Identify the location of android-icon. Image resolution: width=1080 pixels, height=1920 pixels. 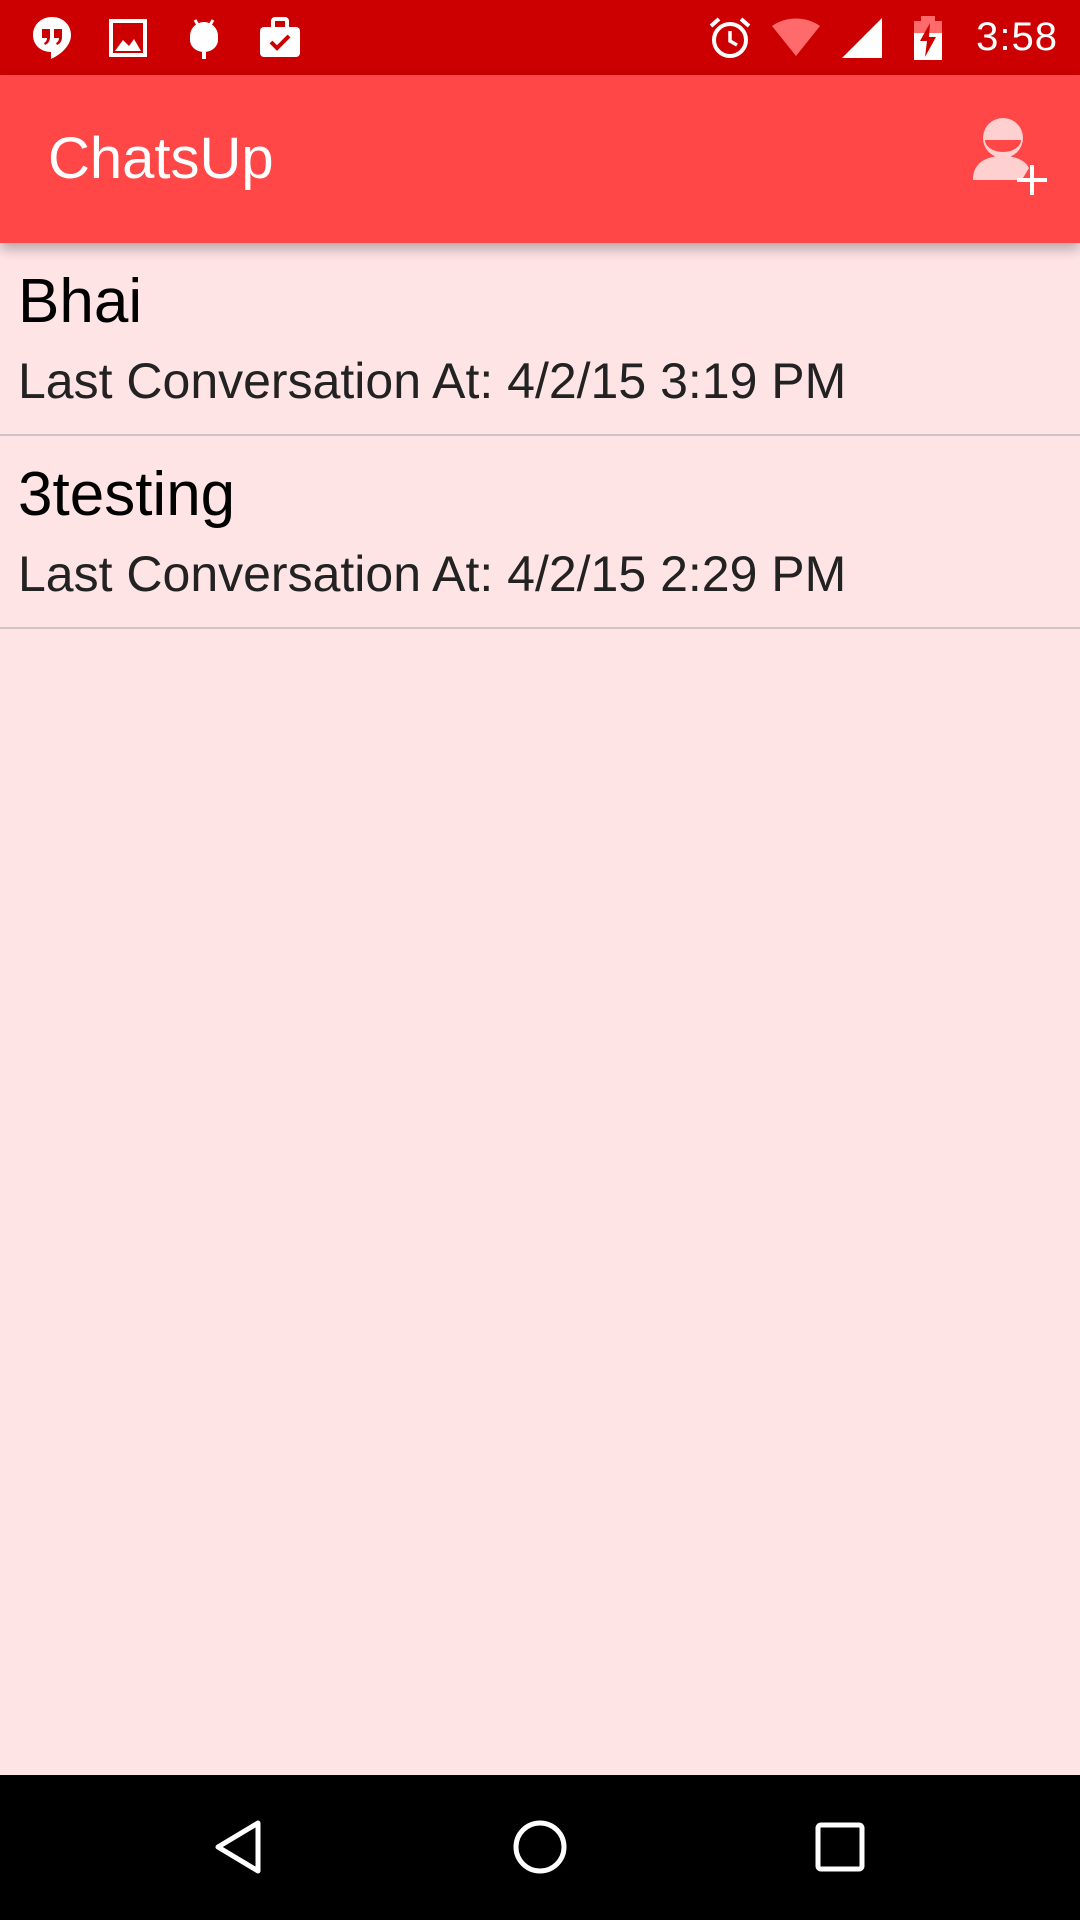
(204, 38).